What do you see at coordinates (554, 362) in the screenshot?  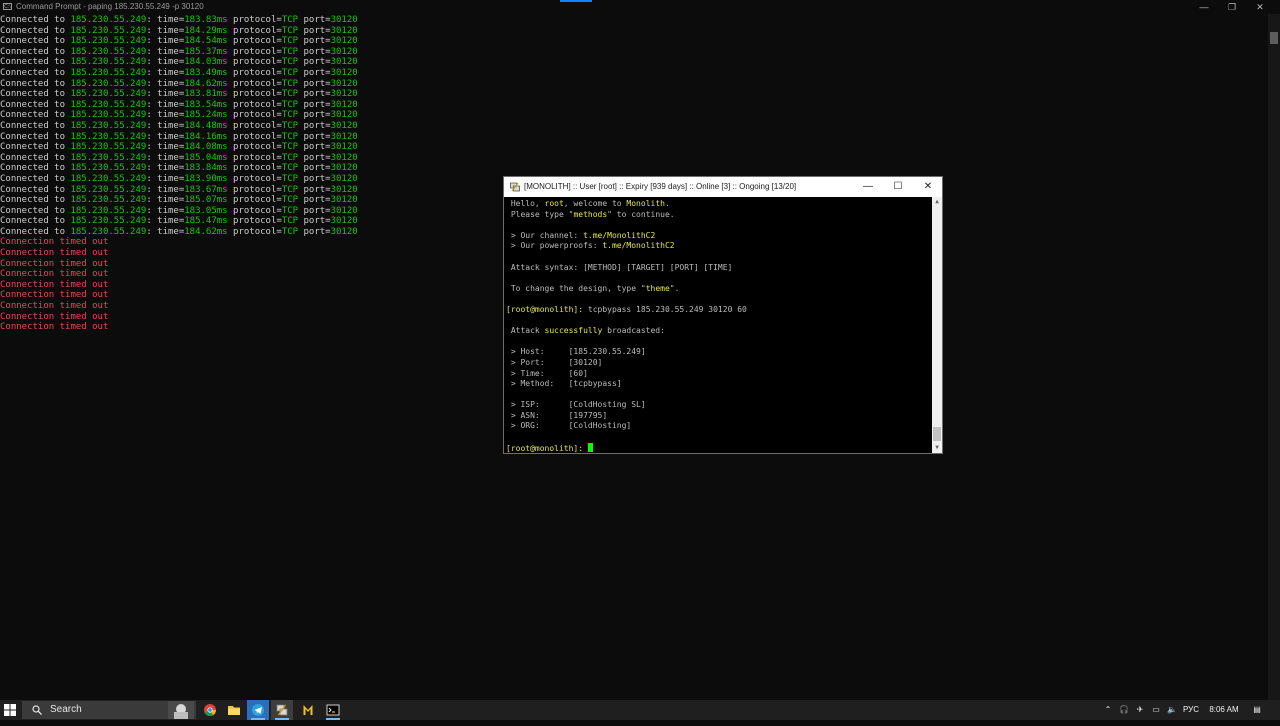 I see `port-line: > Port: [30120]` at bounding box center [554, 362].